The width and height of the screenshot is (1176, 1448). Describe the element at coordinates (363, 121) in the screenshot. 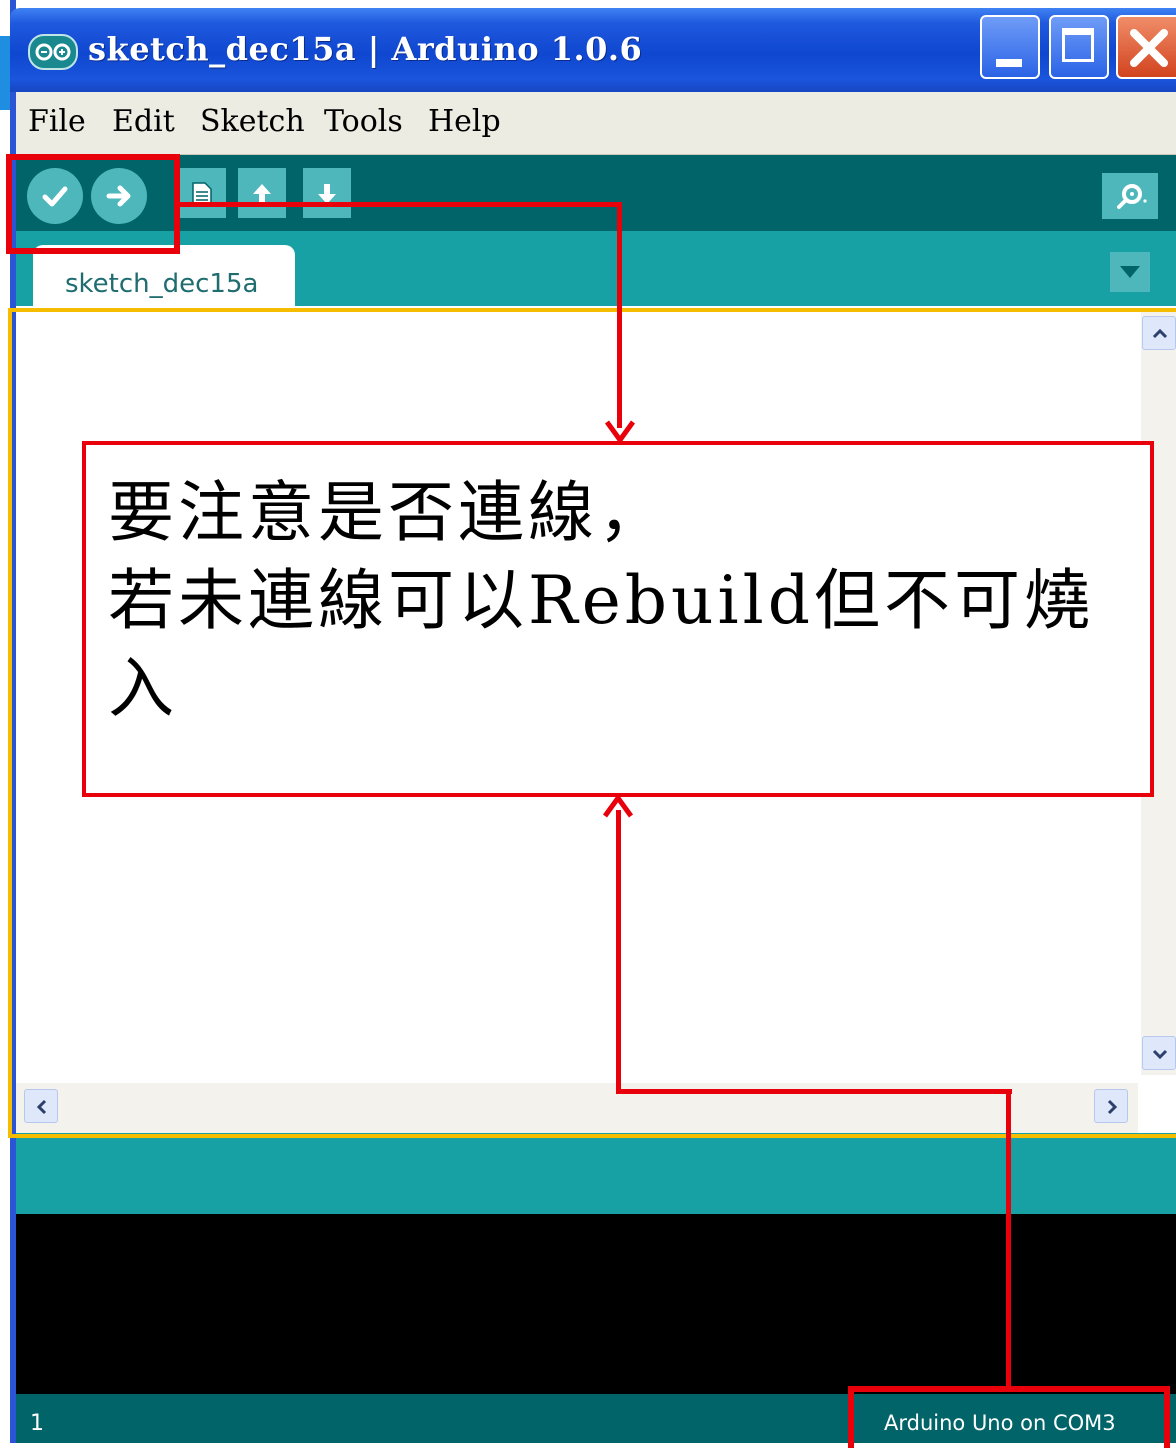

I see `menu-tools: Tools` at that location.